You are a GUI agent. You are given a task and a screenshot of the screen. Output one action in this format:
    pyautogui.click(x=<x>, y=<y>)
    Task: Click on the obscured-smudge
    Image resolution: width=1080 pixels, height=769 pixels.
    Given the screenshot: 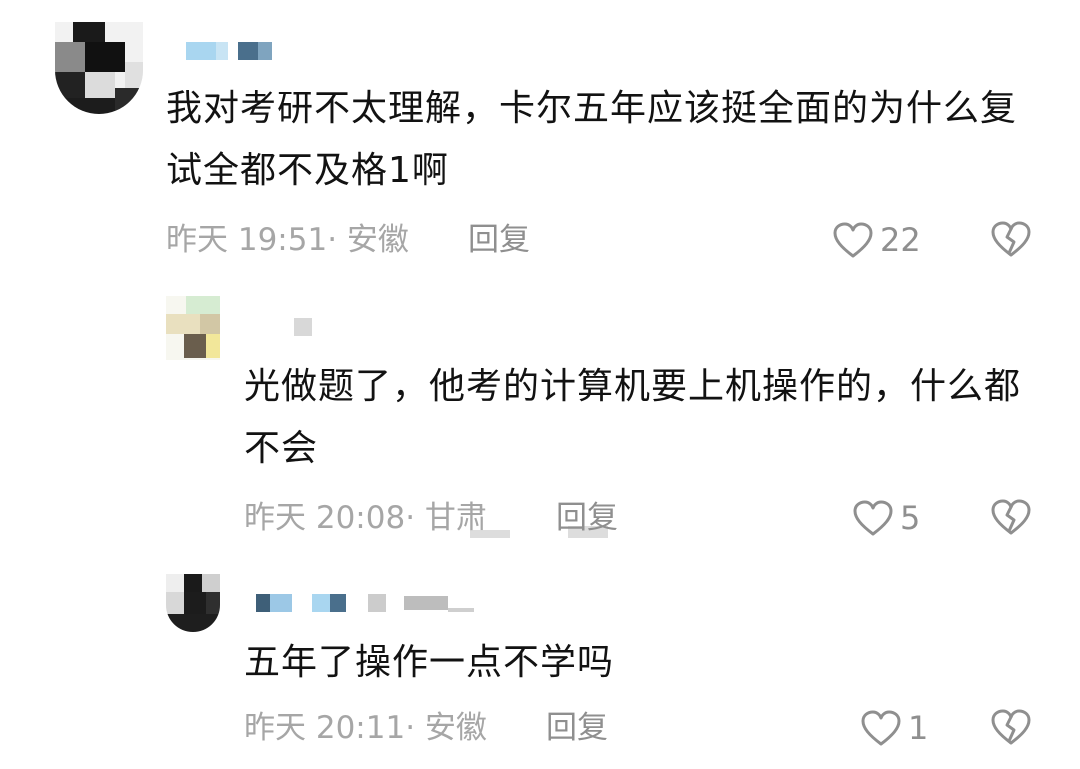 What is the action you would take?
    pyautogui.click(x=490, y=534)
    